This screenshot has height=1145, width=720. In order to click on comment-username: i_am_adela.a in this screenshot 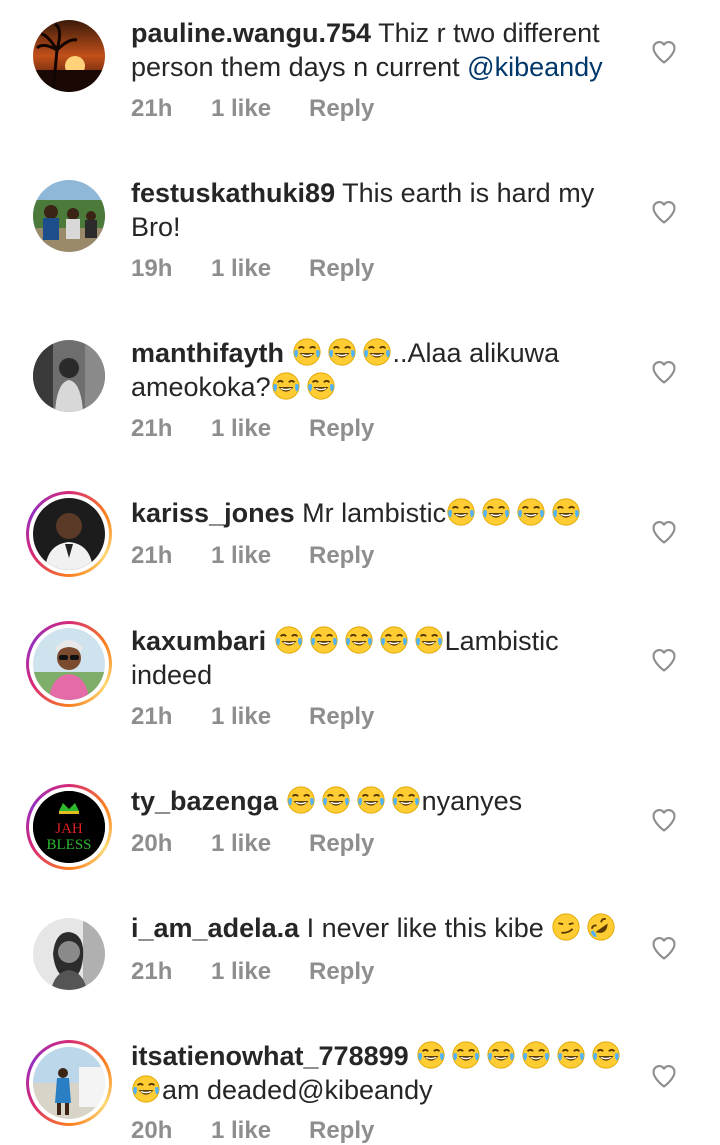, I will do `click(215, 928)`.